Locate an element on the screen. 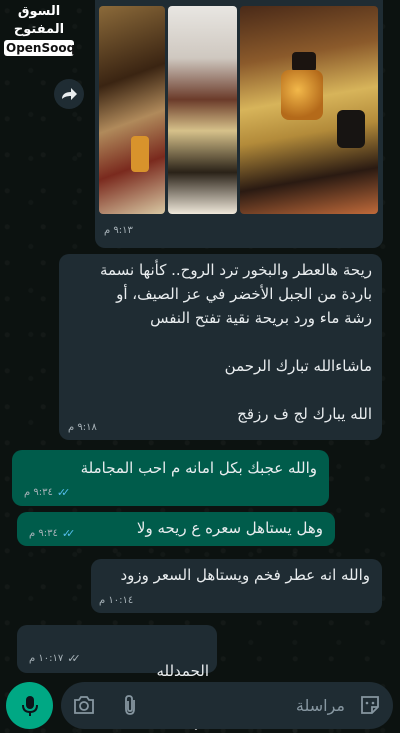  forward-button is located at coordinates (69, 94).